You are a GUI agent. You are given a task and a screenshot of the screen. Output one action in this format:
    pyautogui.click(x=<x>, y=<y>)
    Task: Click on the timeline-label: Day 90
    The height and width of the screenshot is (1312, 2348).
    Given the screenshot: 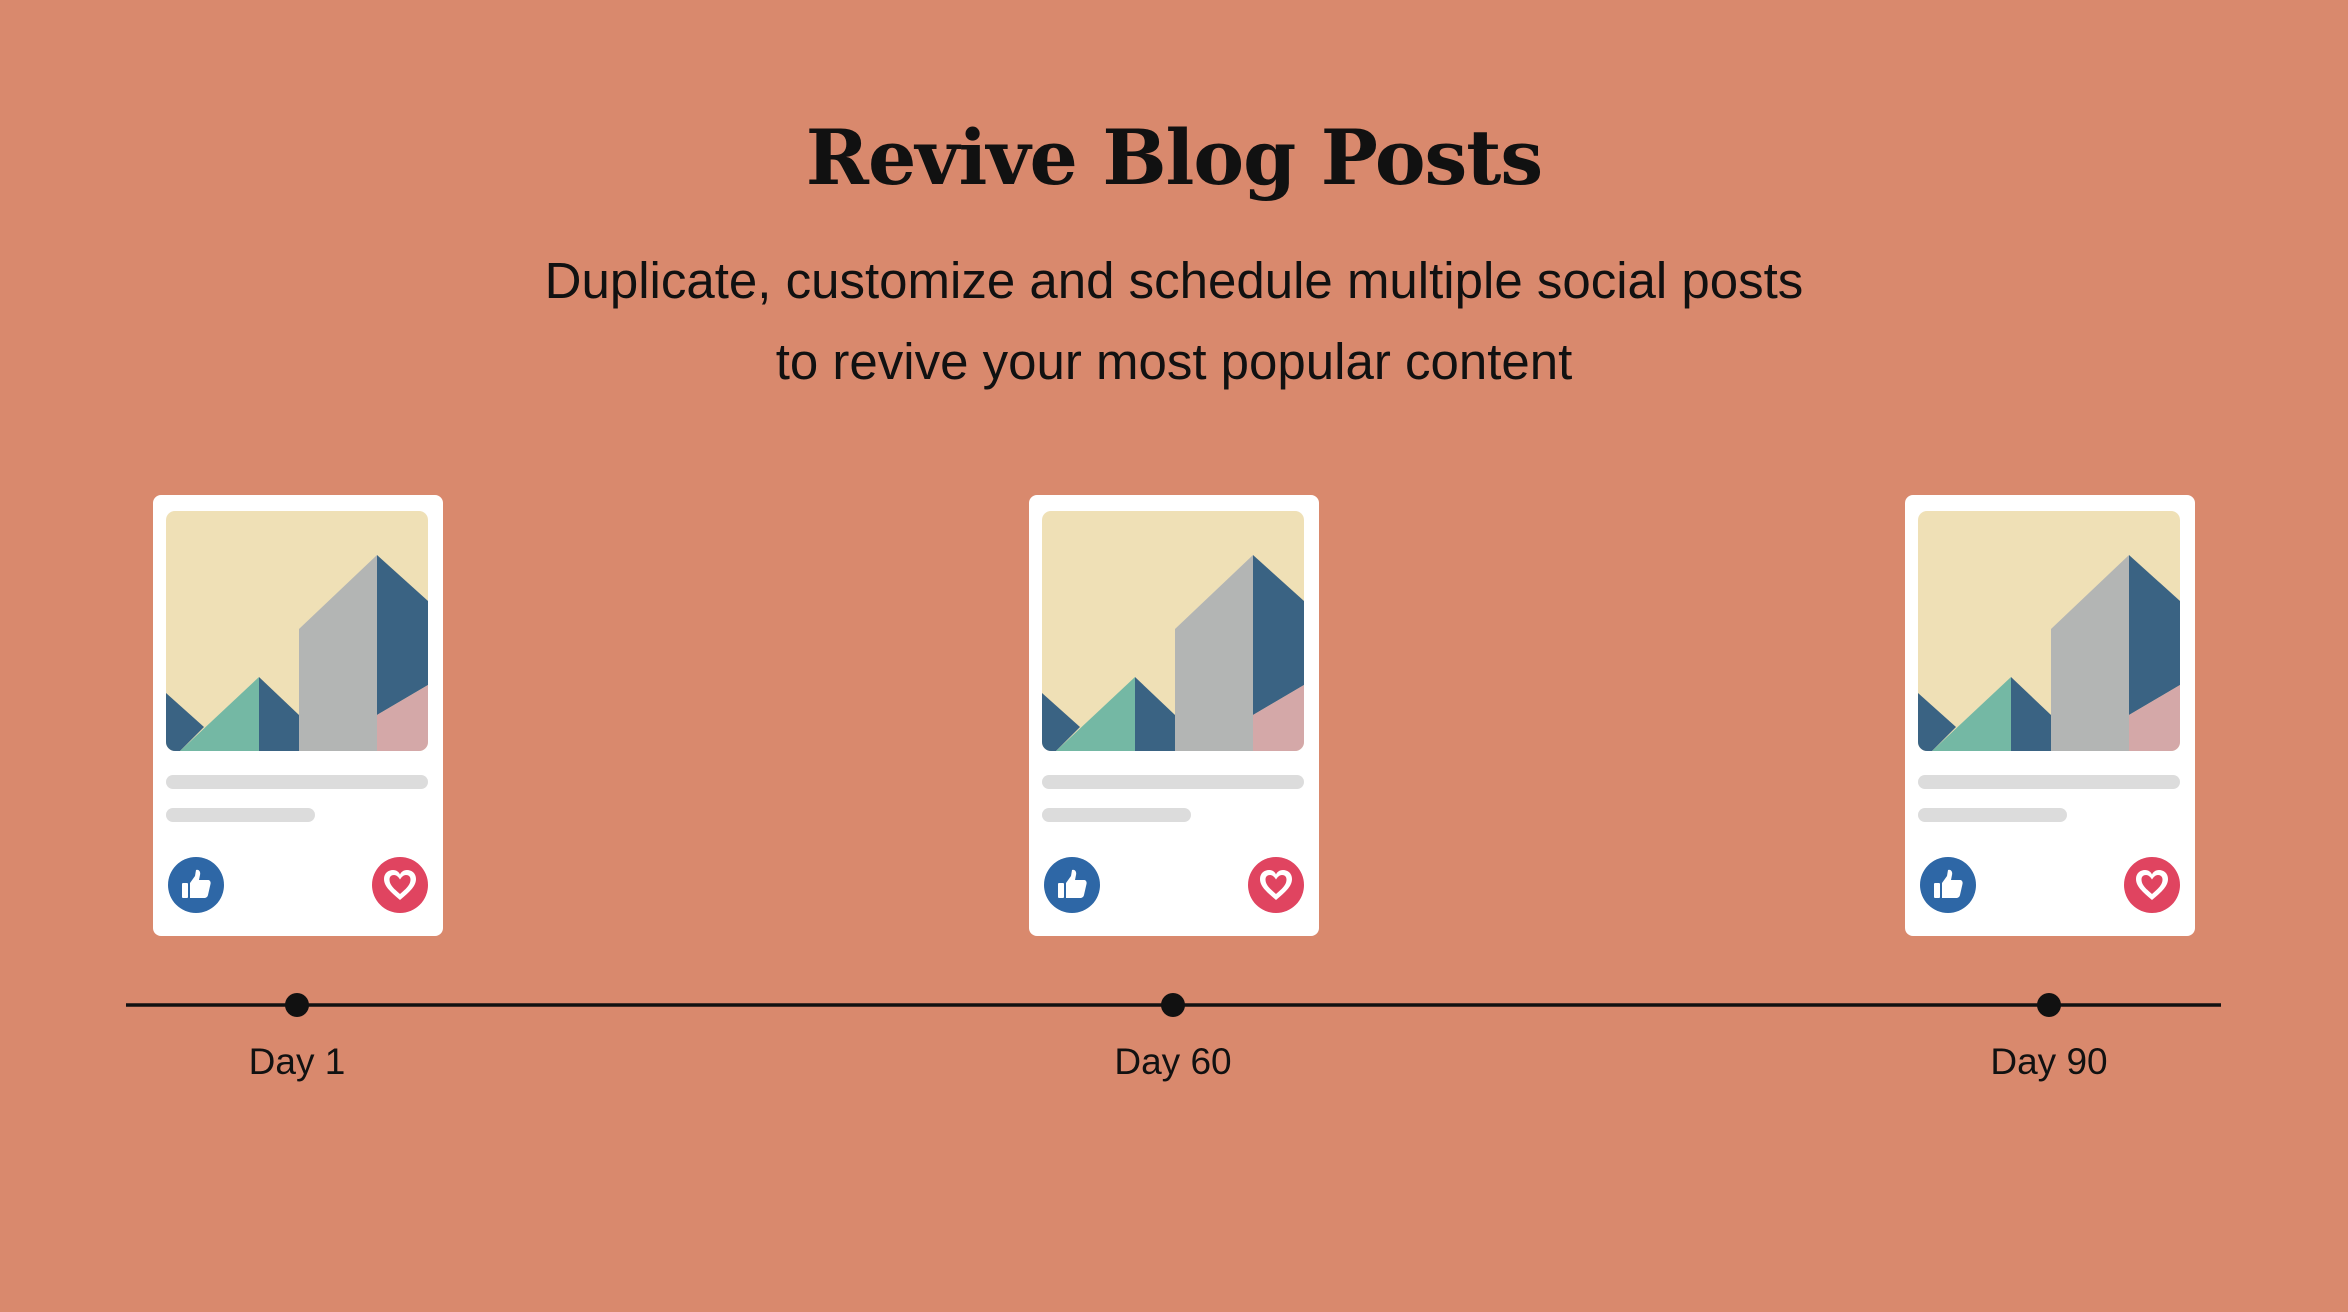 What is the action you would take?
    pyautogui.click(x=2049, y=1061)
    